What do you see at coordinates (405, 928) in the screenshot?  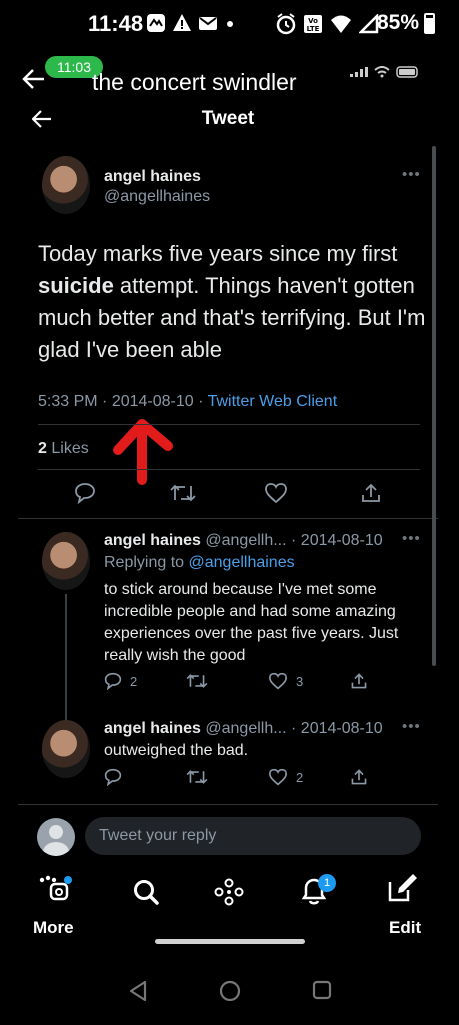 I see `edit-label: Edit` at bounding box center [405, 928].